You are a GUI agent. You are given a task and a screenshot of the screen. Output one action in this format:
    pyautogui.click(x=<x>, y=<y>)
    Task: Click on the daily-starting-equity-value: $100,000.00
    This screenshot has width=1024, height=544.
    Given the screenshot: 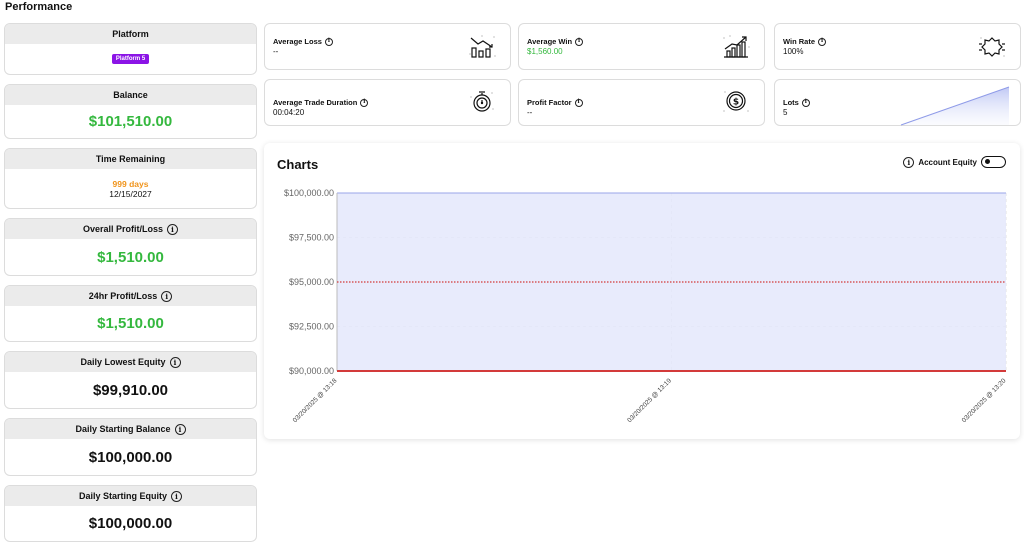 What is the action you would take?
    pyautogui.click(x=130, y=523)
    